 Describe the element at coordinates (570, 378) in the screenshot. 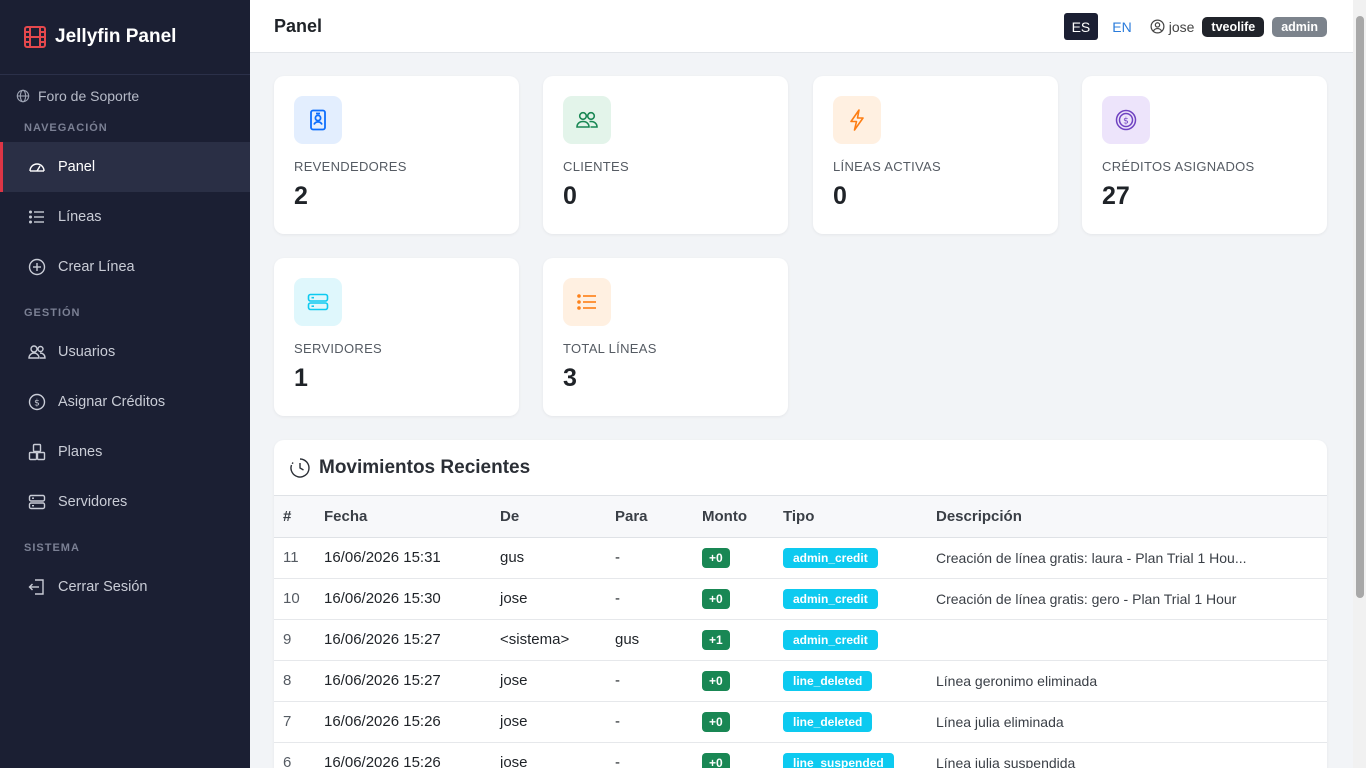

I see `stat-value: 3` at that location.